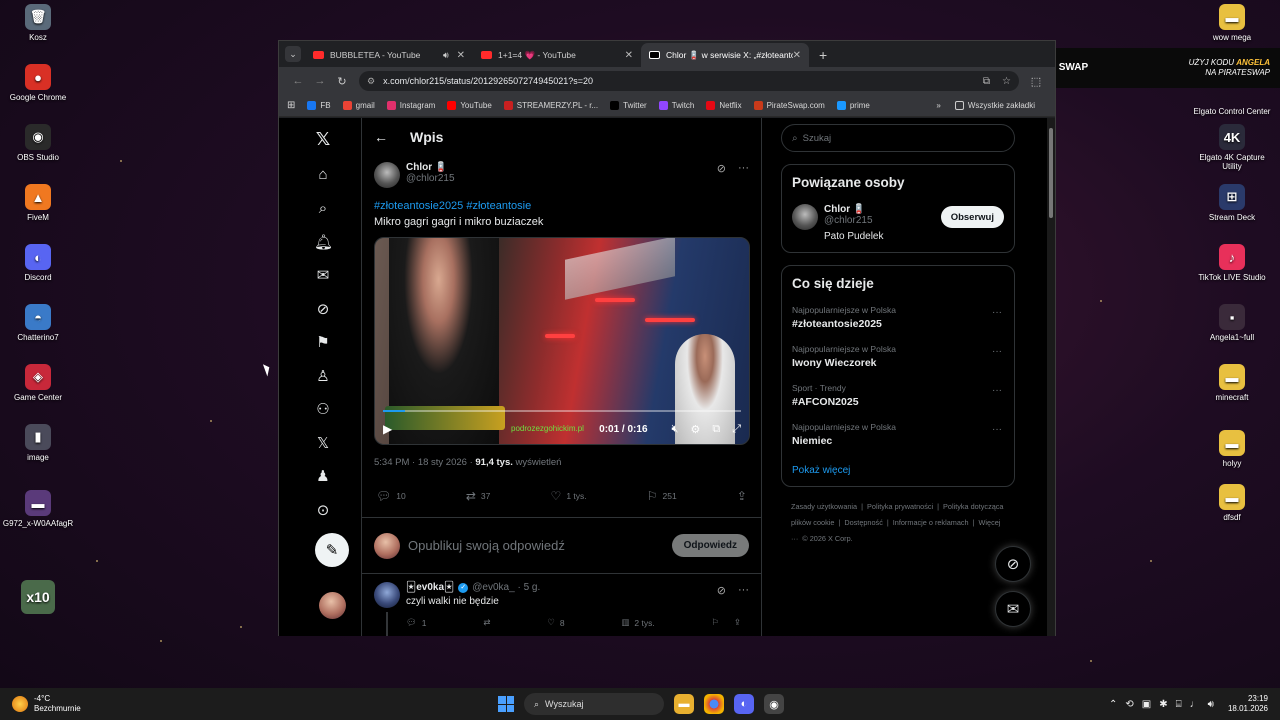  I want to click on more-circle-icon: ⊙, so click(323, 511).